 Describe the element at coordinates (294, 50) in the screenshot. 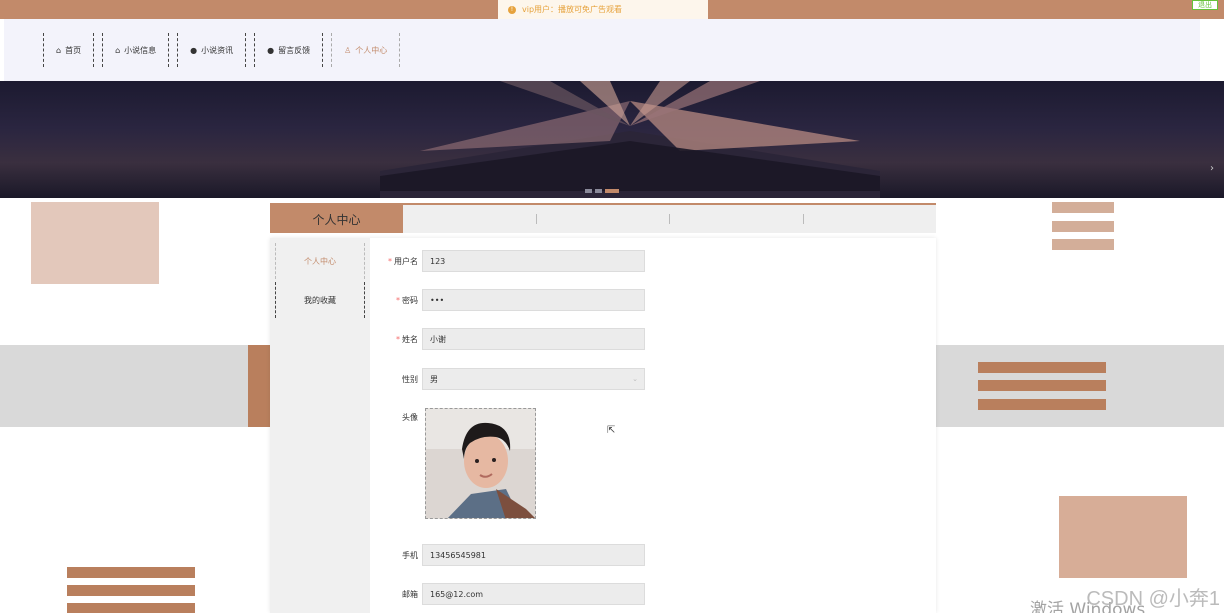

I see `nav-item-label: 留言反馈` at that location.